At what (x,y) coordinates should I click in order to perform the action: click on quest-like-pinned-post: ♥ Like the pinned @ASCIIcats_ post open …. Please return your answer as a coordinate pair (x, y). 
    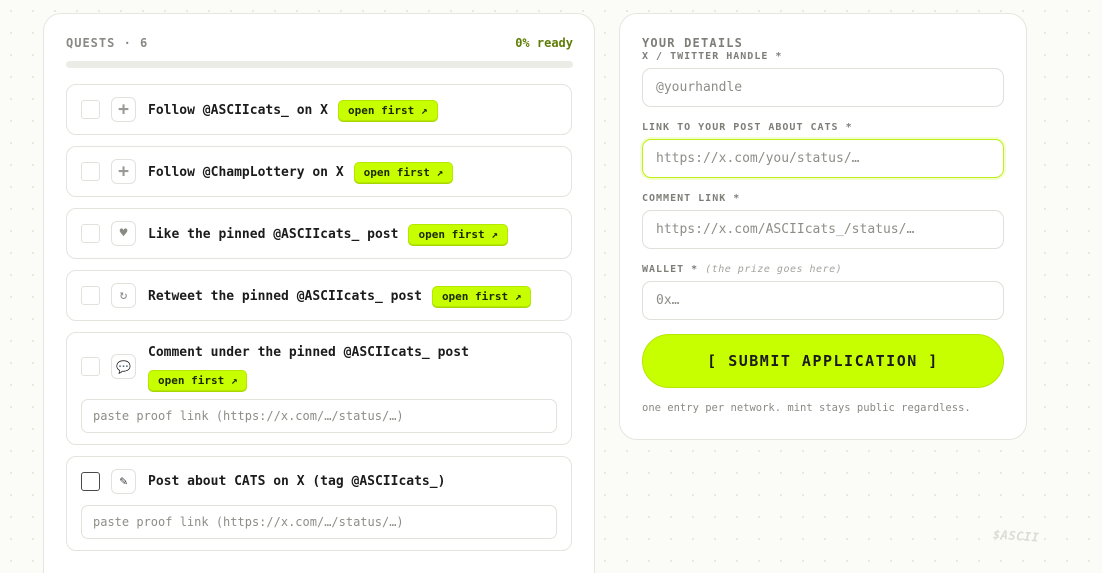
    Looking at the image, I should click on (319, 233).